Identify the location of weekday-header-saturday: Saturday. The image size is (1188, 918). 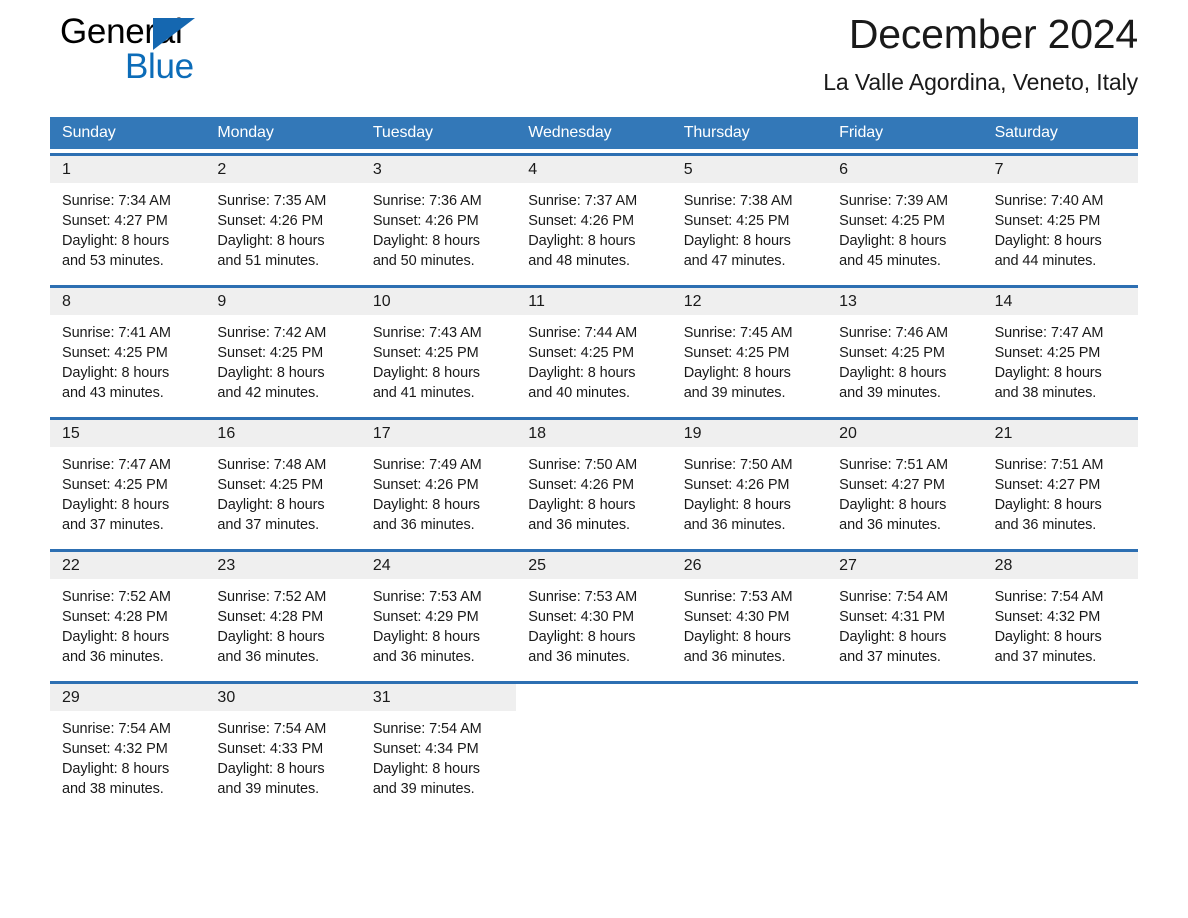
(1026, 132).